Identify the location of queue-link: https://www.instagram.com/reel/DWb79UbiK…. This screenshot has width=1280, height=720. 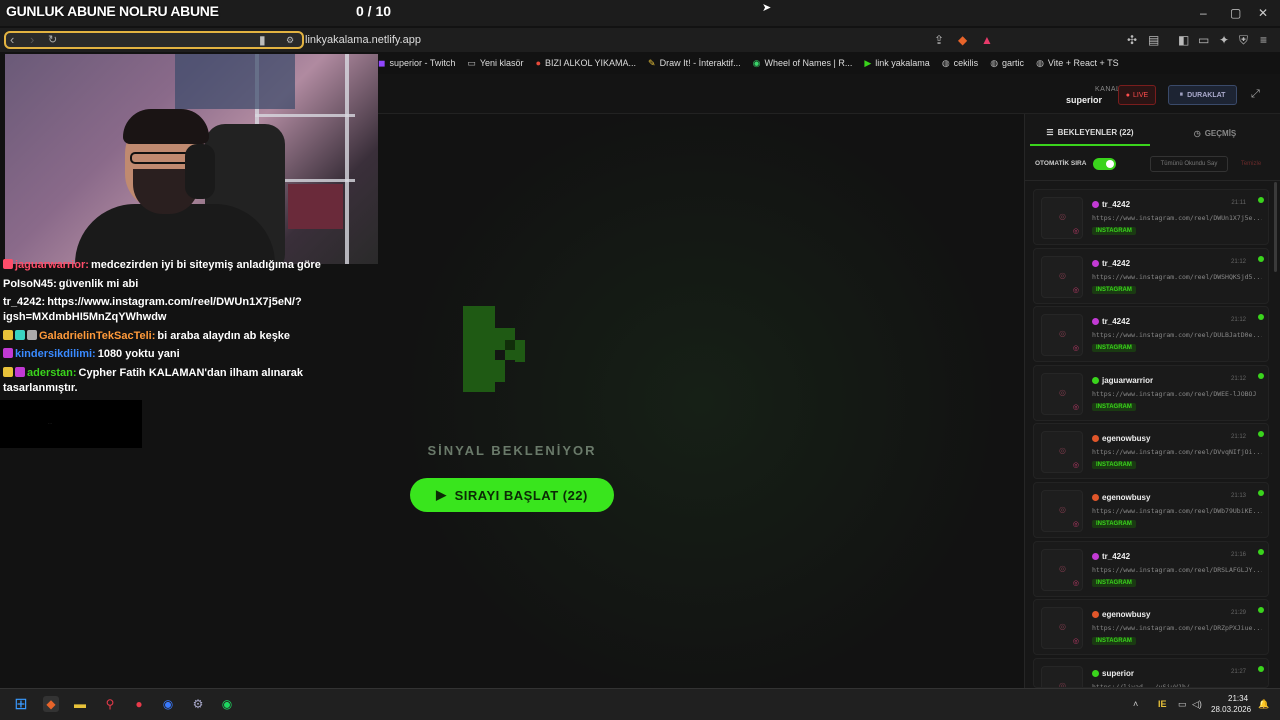
(1177, 511).